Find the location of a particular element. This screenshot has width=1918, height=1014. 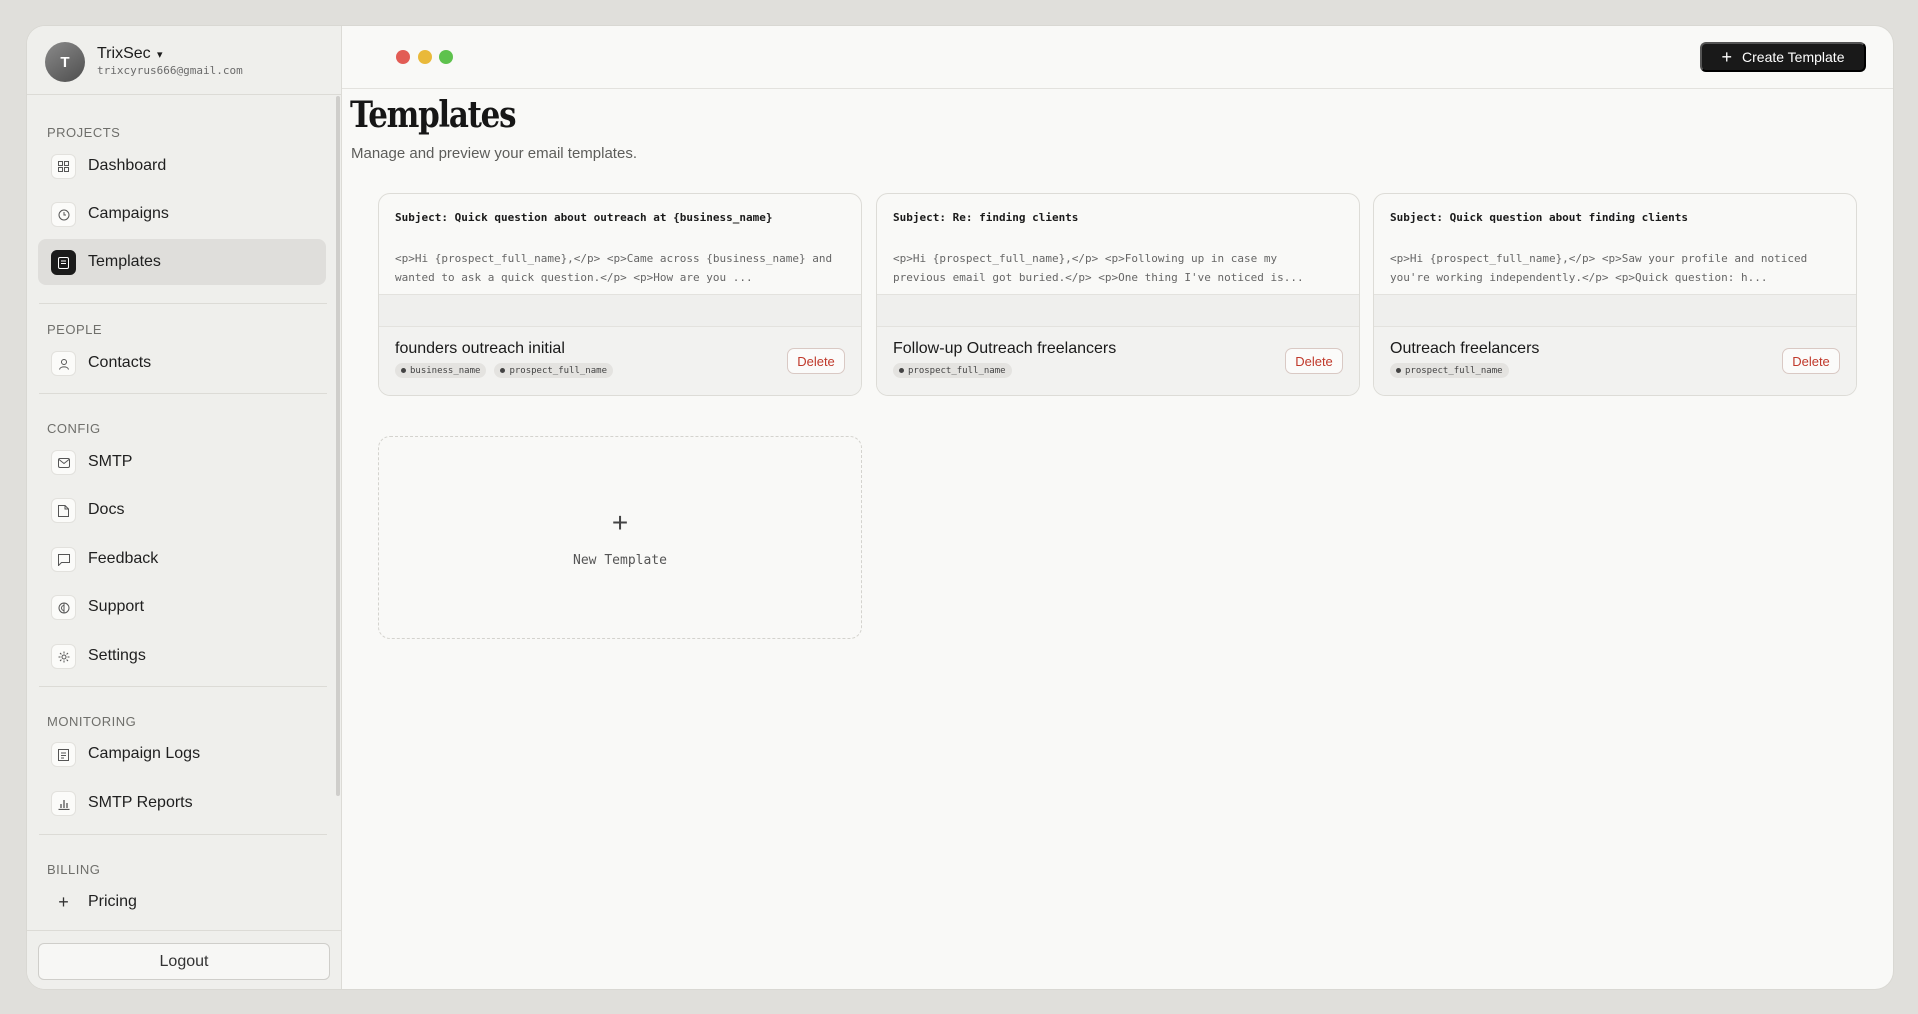

page-title: Templates is located at coordinates (433, 115).